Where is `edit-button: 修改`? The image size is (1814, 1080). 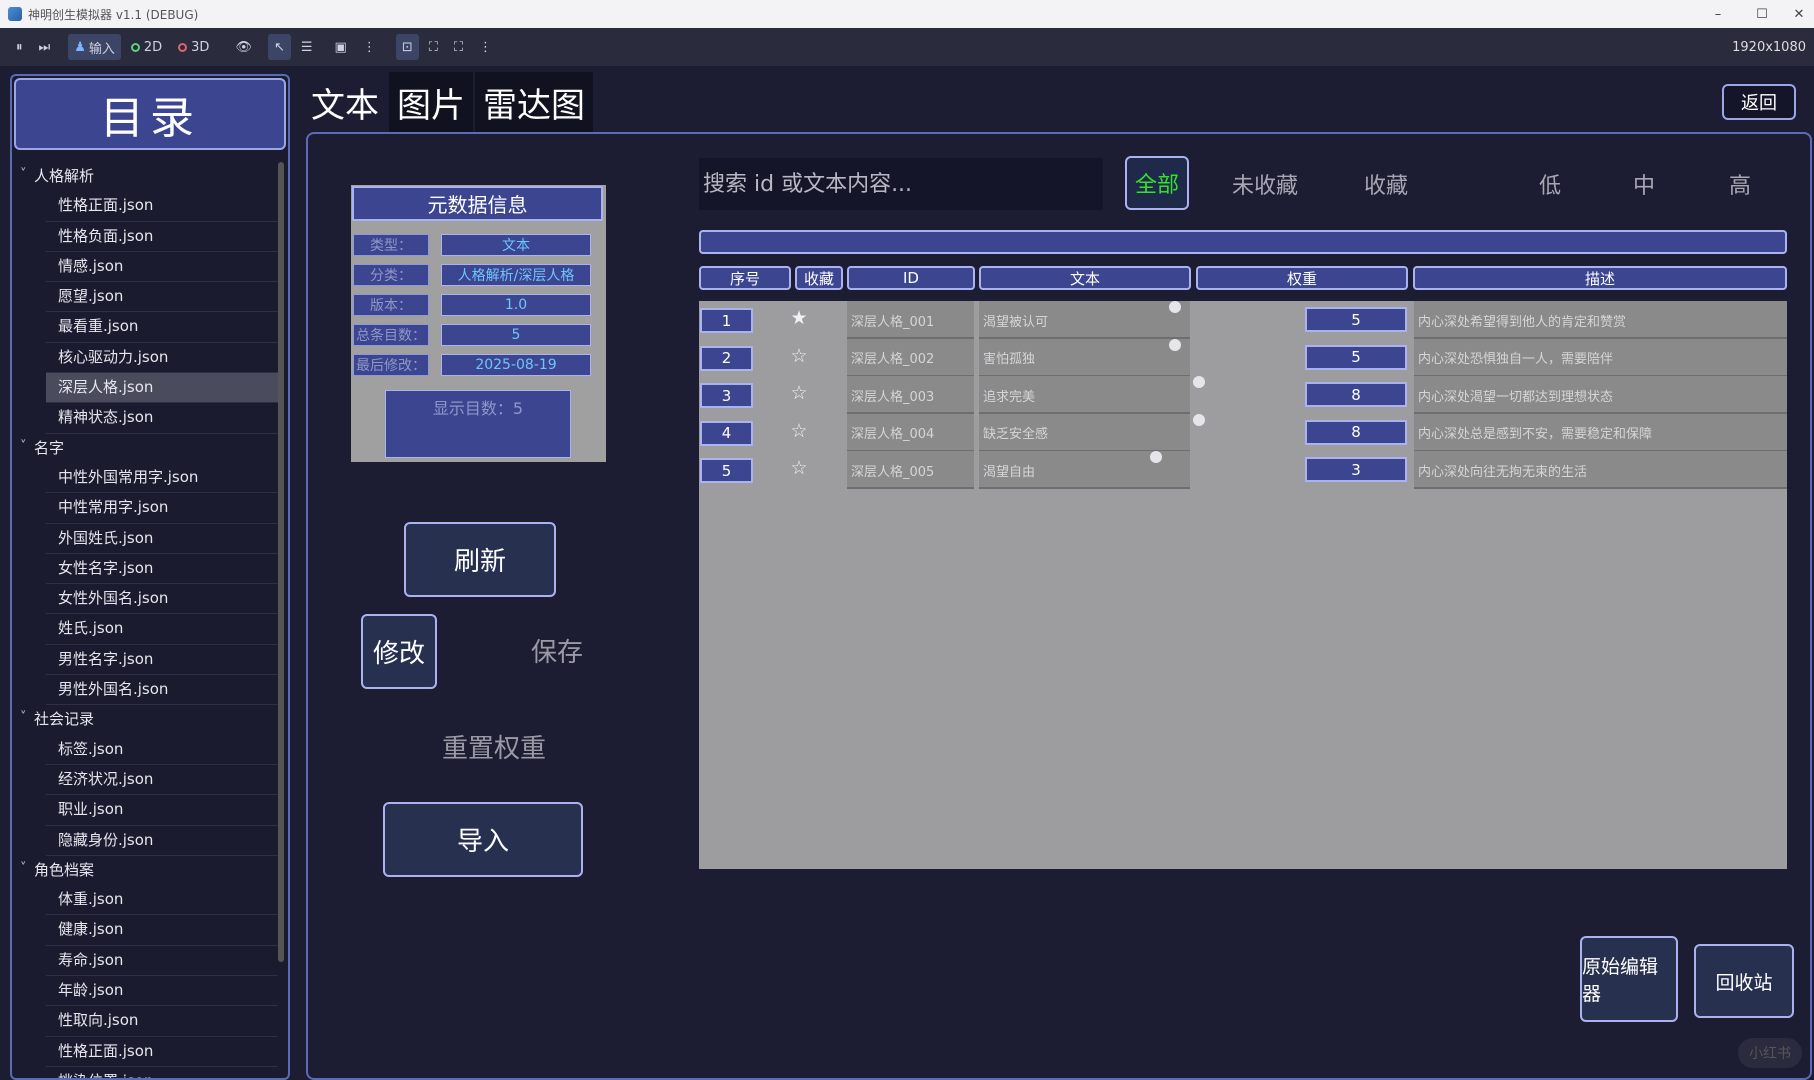
edit-button: 修改 is located at coordinates (399, 651).